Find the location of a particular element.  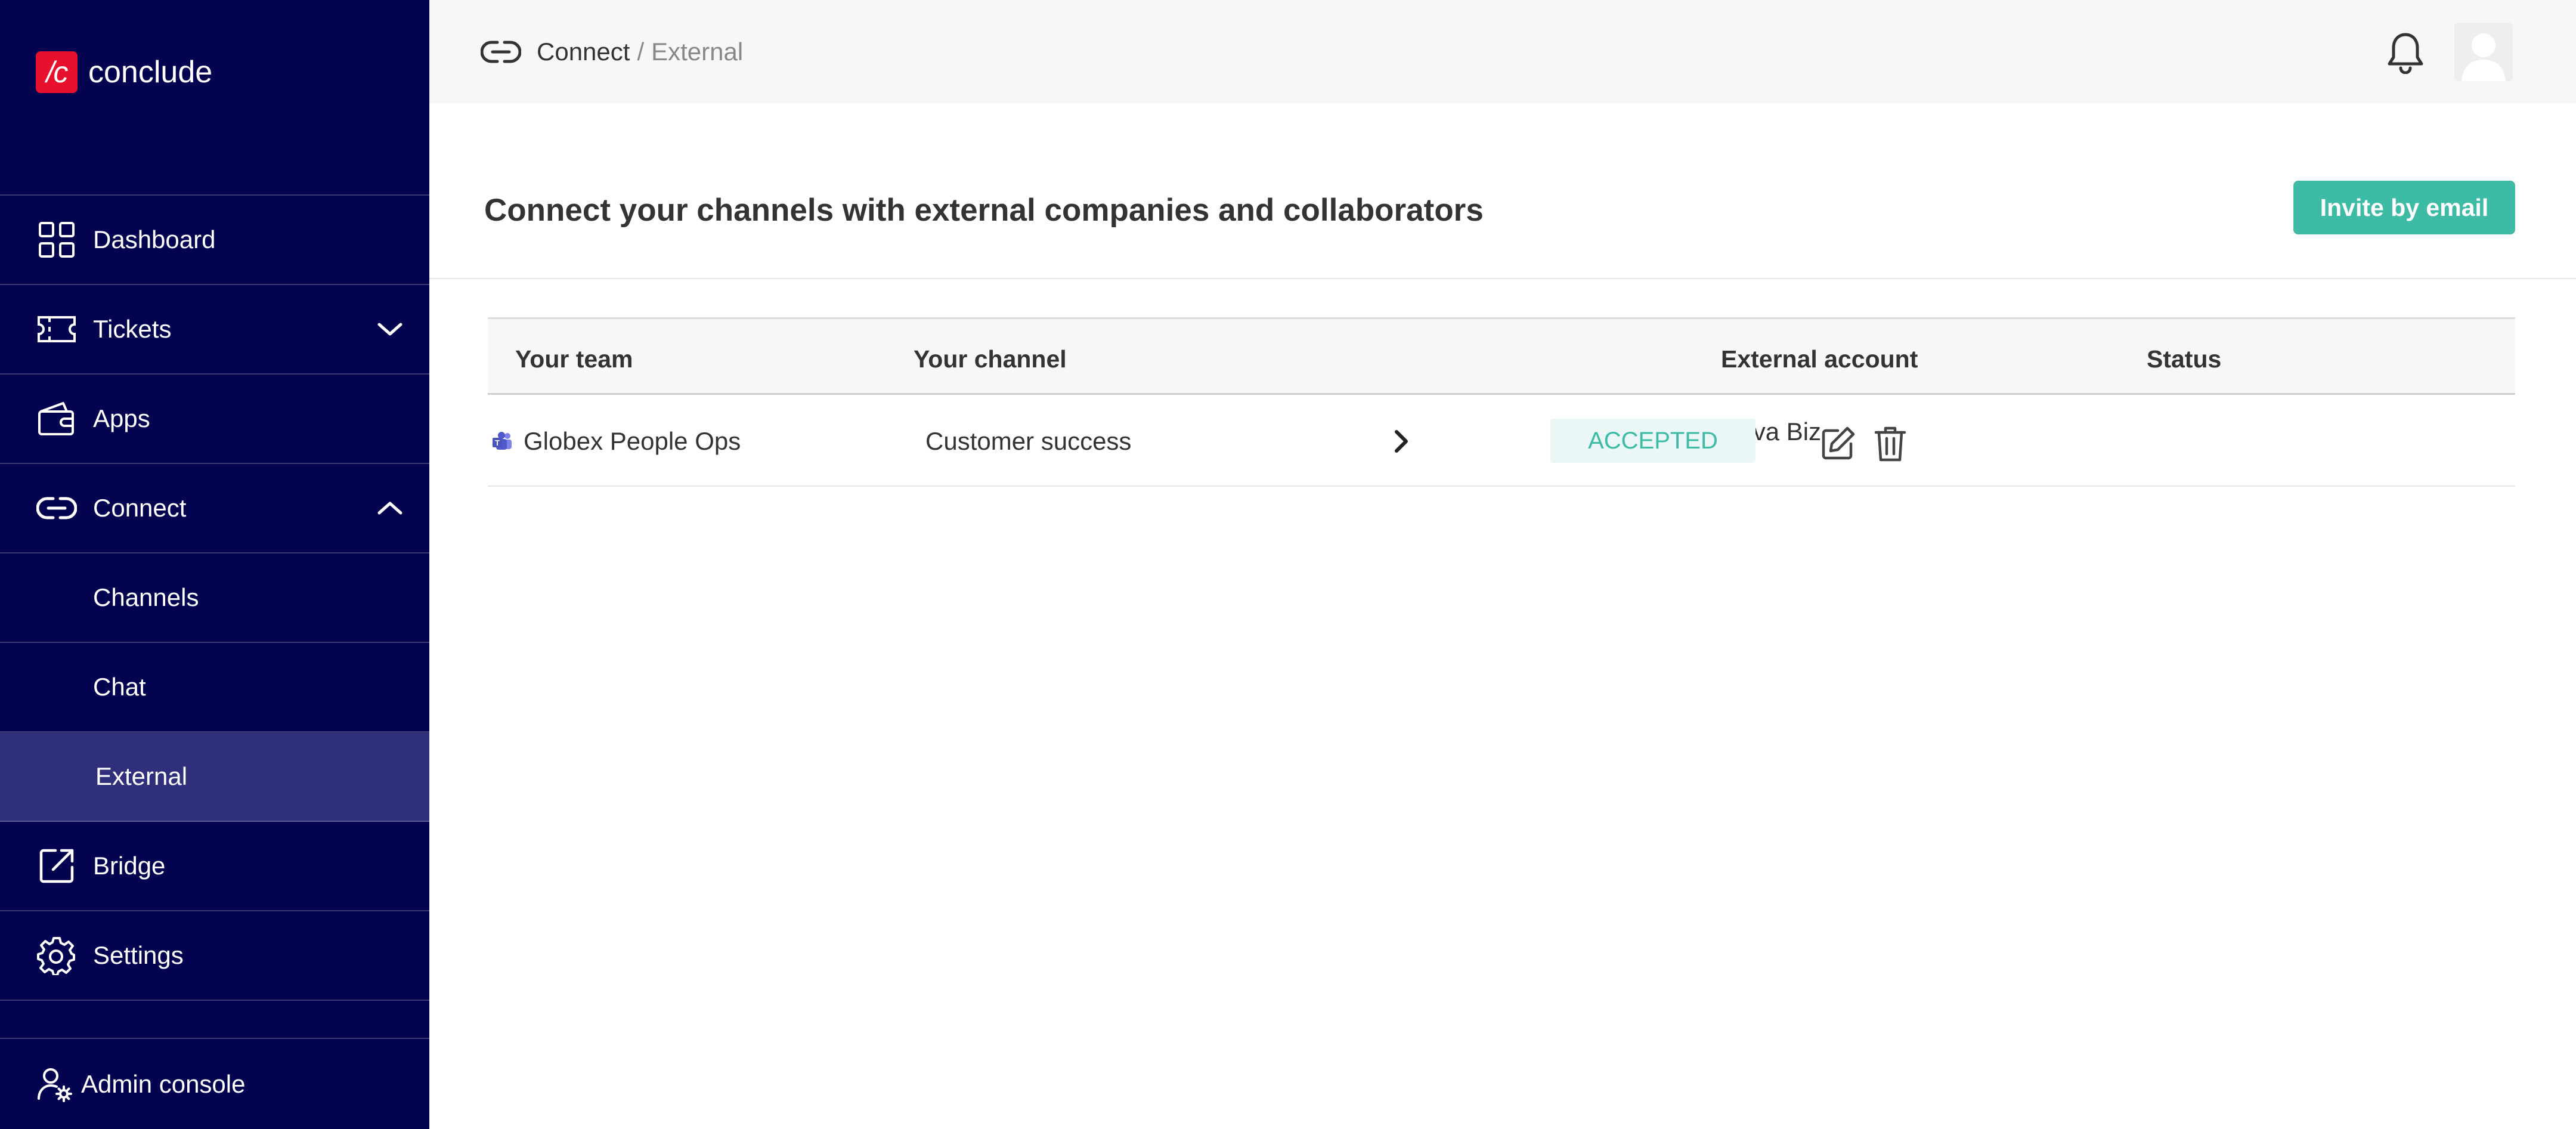

chevron-down-icon is located at coordinates (390, 329).